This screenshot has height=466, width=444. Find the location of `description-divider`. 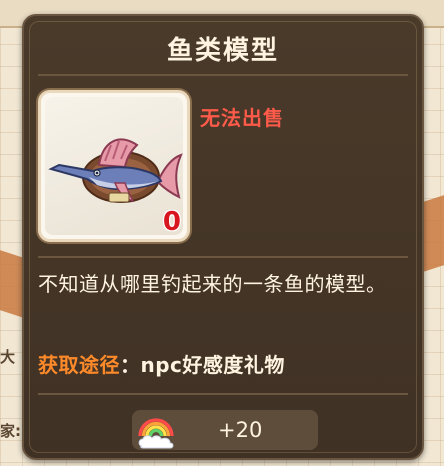

description-divider is located at coordinates (223, 257).